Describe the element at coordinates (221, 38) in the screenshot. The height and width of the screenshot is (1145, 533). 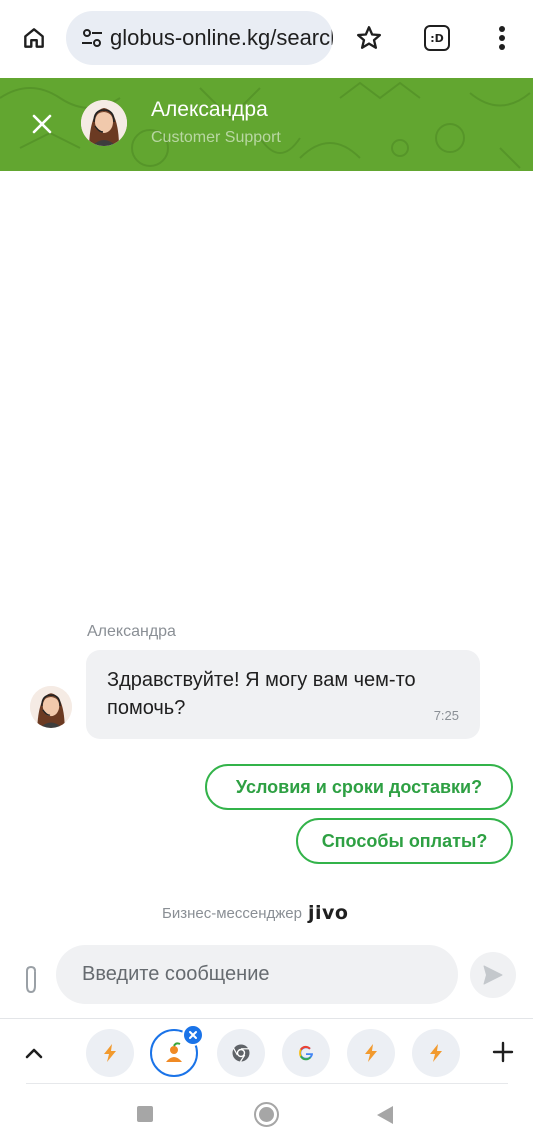
I see `url-text: globus-online.kg/search` at that location.